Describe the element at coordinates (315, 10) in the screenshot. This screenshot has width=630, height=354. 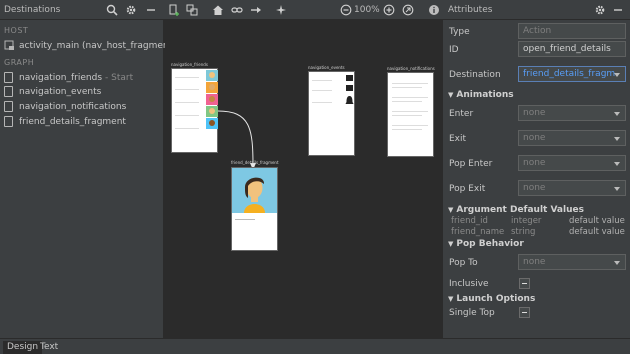
I see `top-toolbar: Destinations 100% Attributes` at that location.